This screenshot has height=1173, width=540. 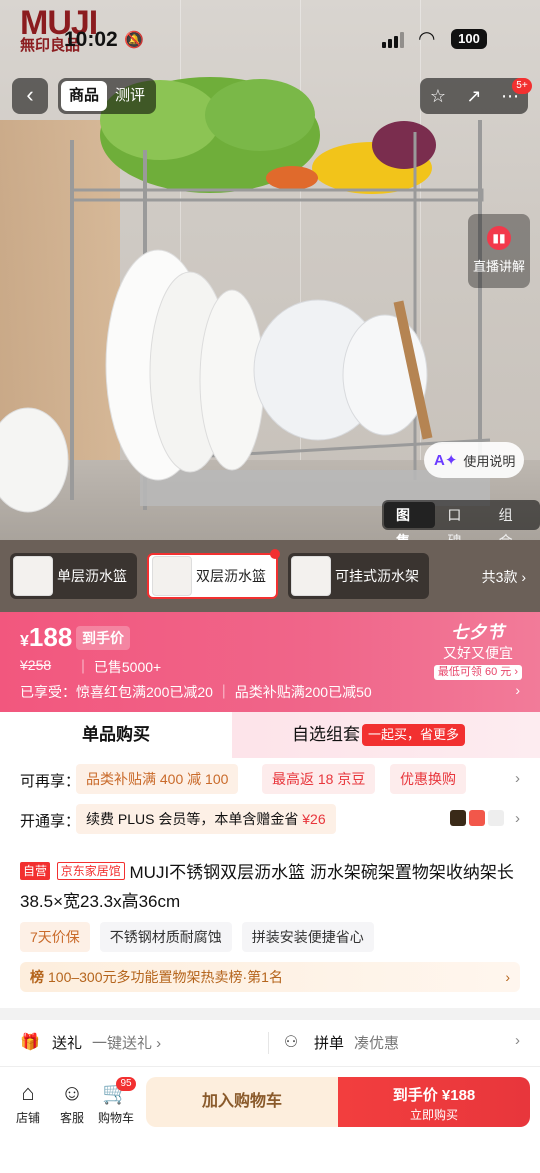 What do you see at coordinates (307, 937) in the screenshot?
I see `highlight-install: 拼装安装便捷省心` at bounding box center [307, 937].